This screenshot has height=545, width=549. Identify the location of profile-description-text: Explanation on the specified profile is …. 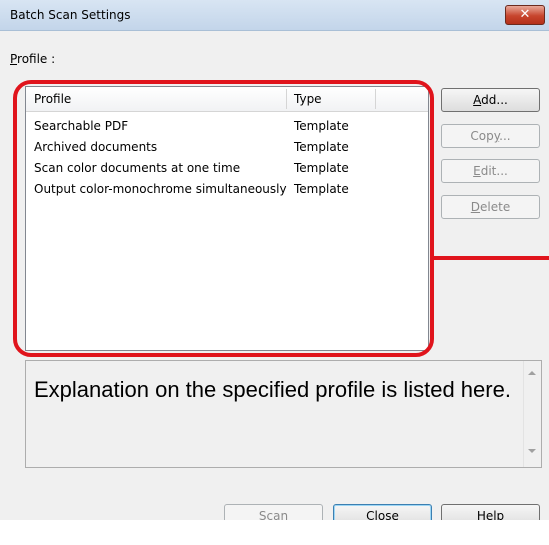
(272, 389).